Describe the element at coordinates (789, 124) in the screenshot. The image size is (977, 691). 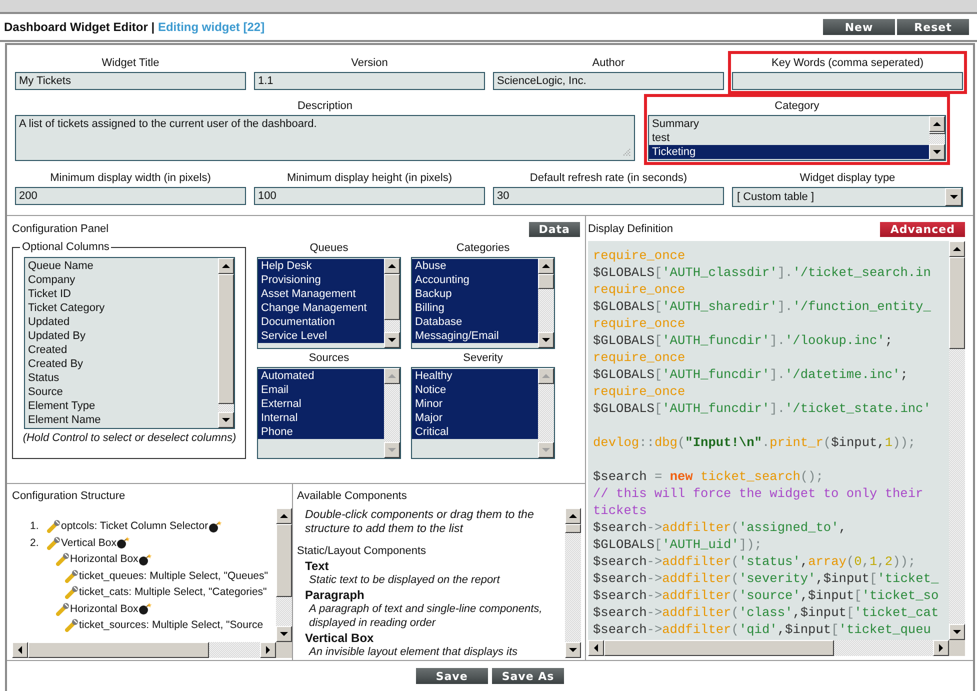
I see `list-item: Summary` at that location.